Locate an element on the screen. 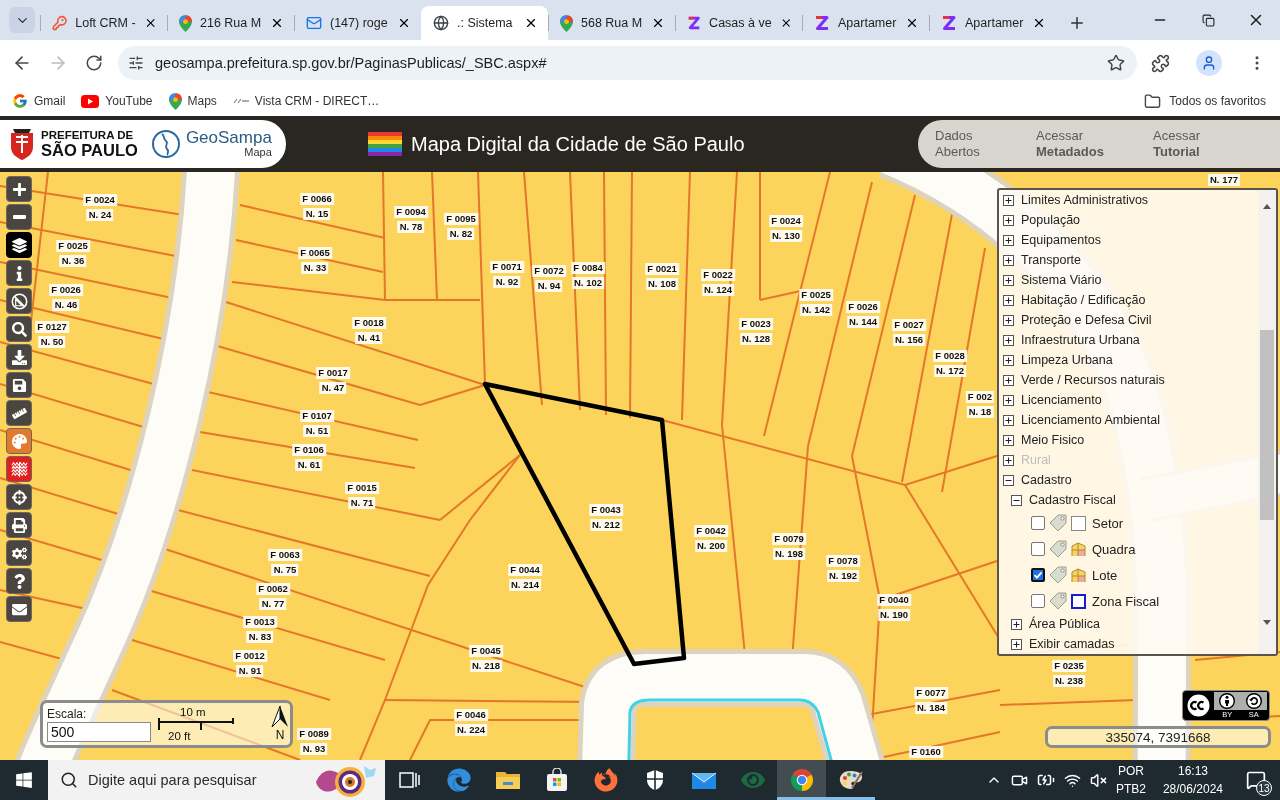 This screenshot has width=1280, height=800. browser-tab: (147) roge is located at coordinates (357, 23).